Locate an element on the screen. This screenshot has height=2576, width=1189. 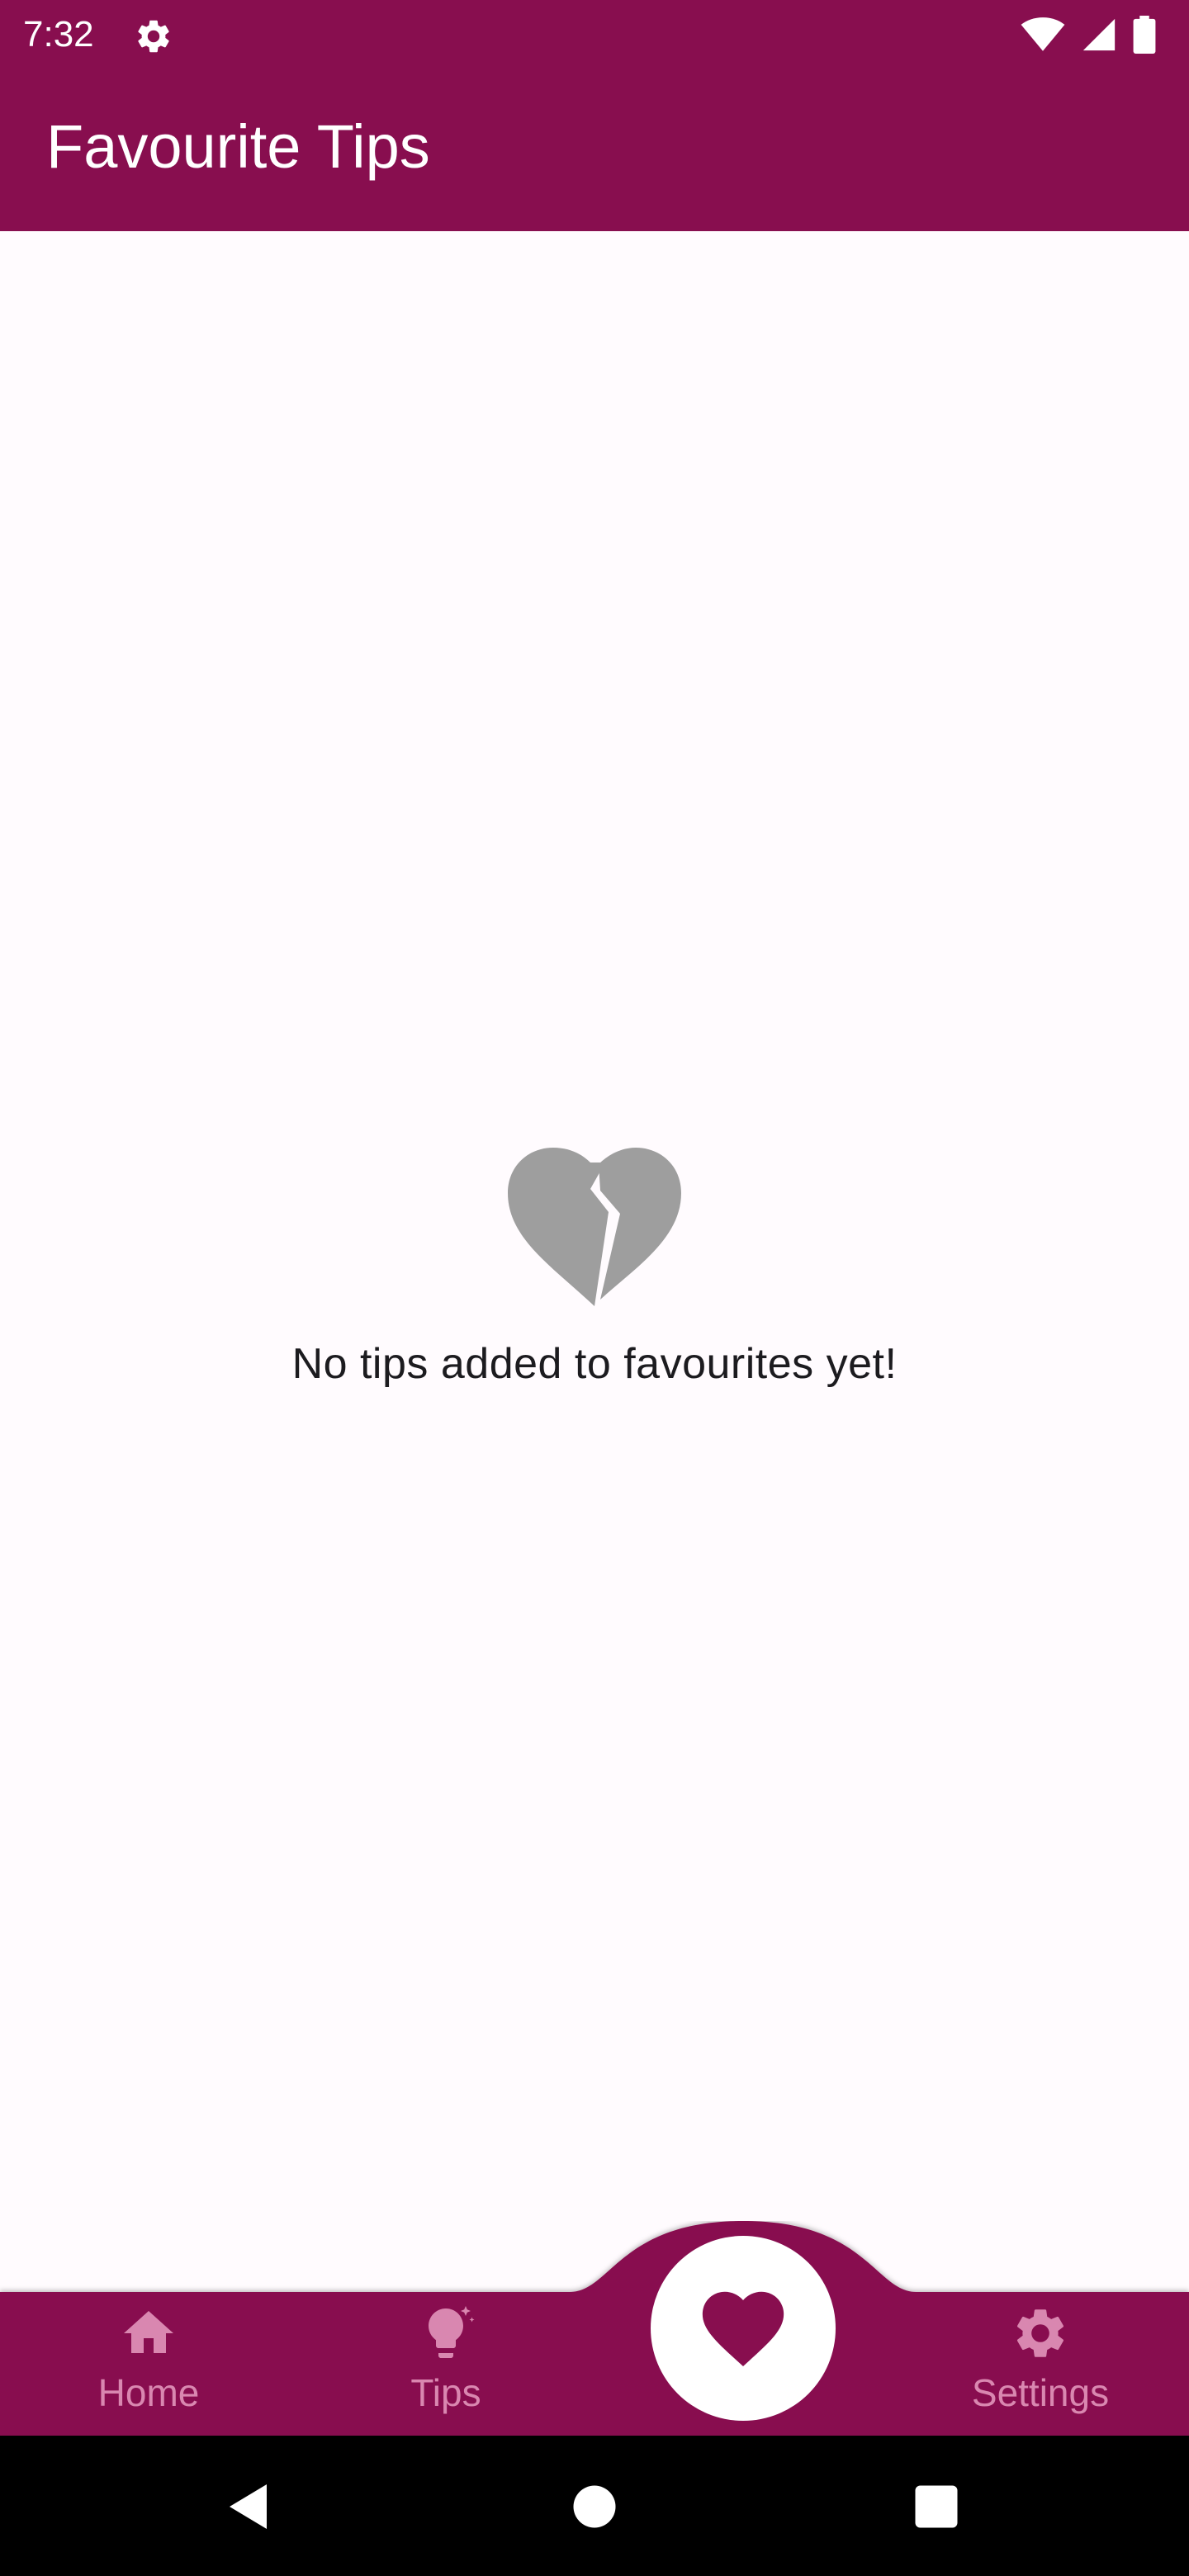
system-navigation-bar is located at coordinates (594, 2506).